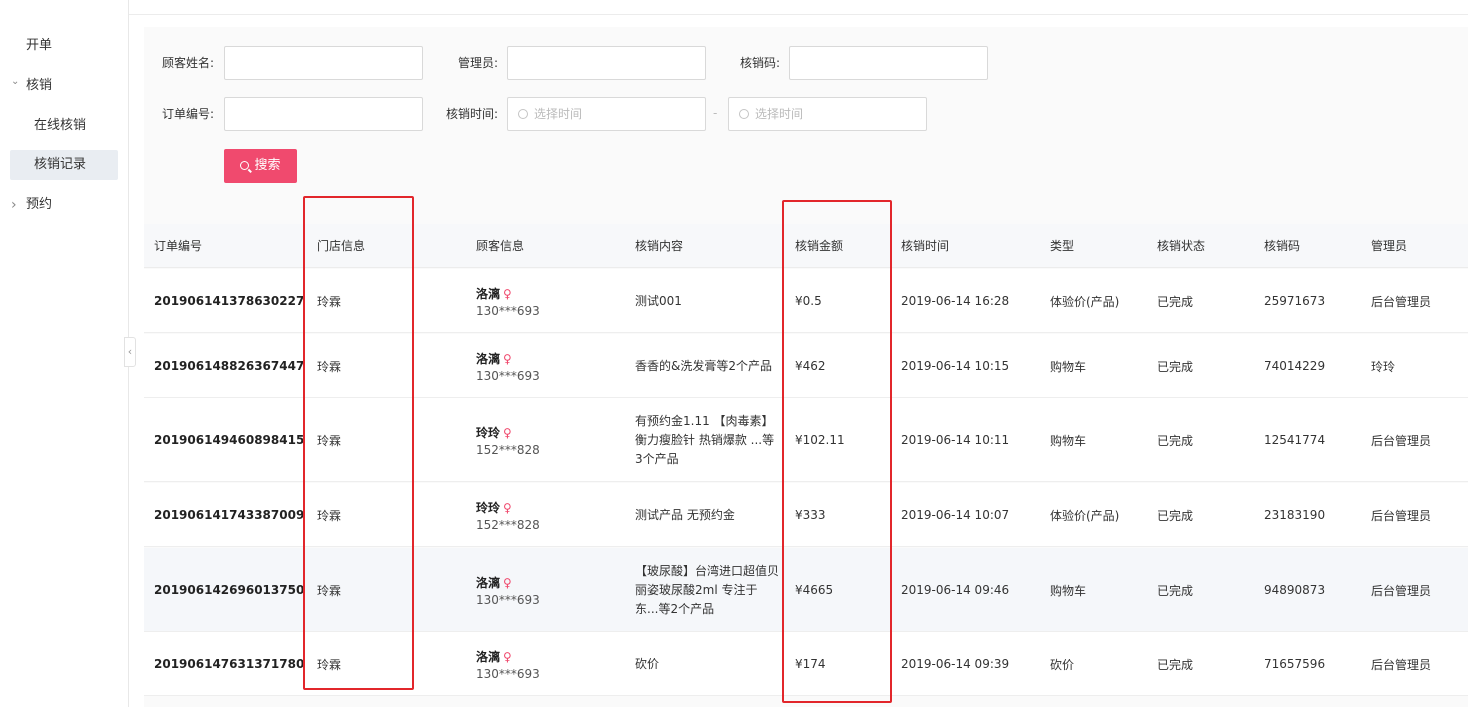 The height and width of the screenshot is (707, 1468). What do you see at coordinates (39, 85) in the screenshot?
I see `nav-hexiao-label: 核销` at bounding box center [39, 85].